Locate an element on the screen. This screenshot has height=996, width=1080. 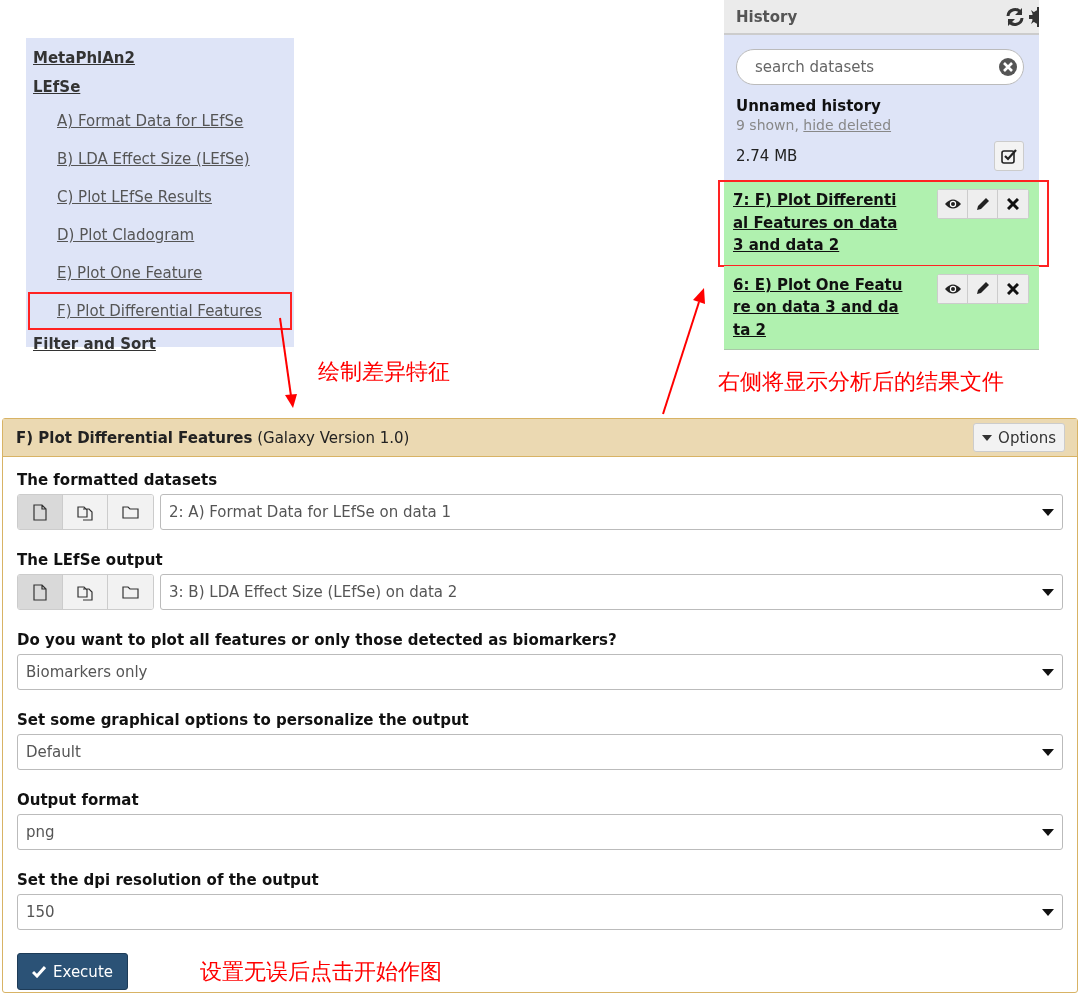
tool-section-link: LEfSe is located at coordinates (160, 87).